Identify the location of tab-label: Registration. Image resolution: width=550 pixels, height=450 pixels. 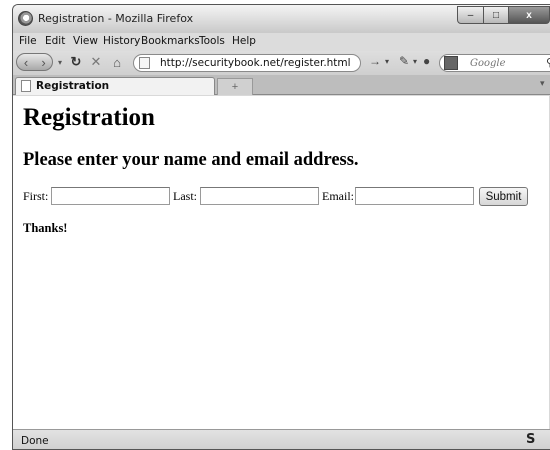
(73, 86).